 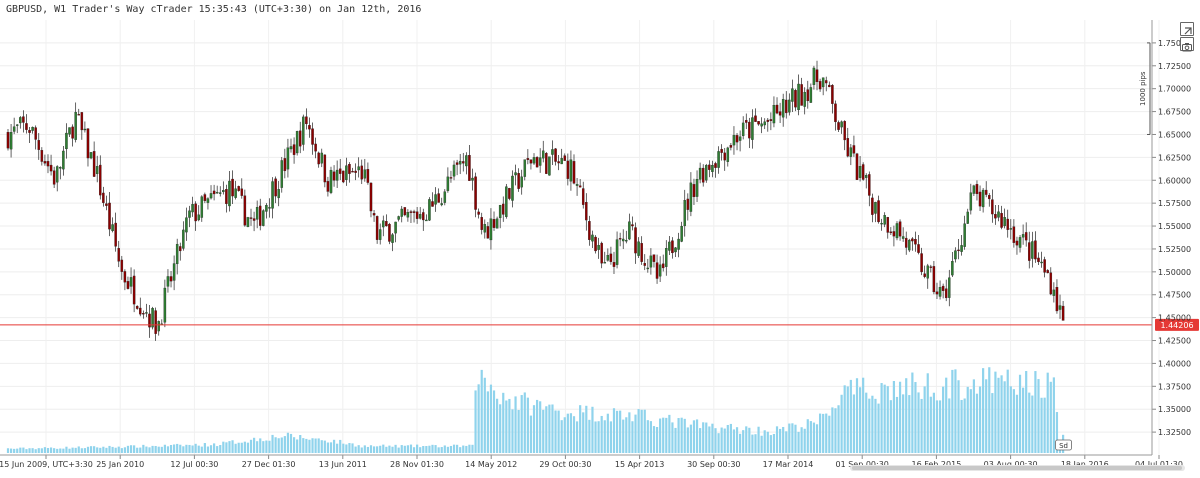 I want to click on camera-icon, so click(x=1187, y=44).